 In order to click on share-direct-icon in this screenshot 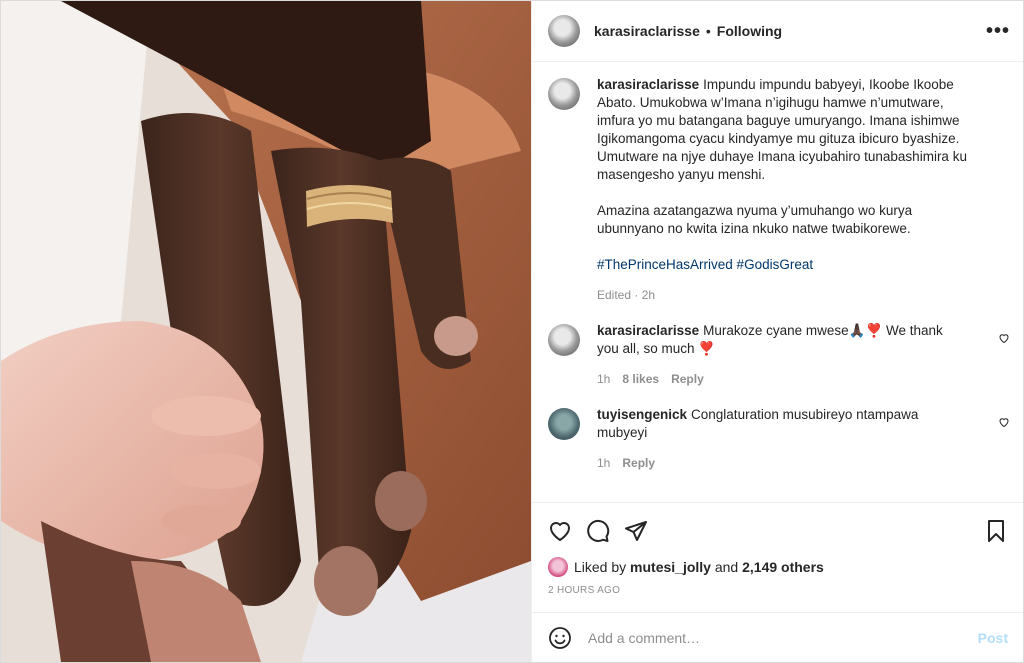, I will do `click(636, 531)`.